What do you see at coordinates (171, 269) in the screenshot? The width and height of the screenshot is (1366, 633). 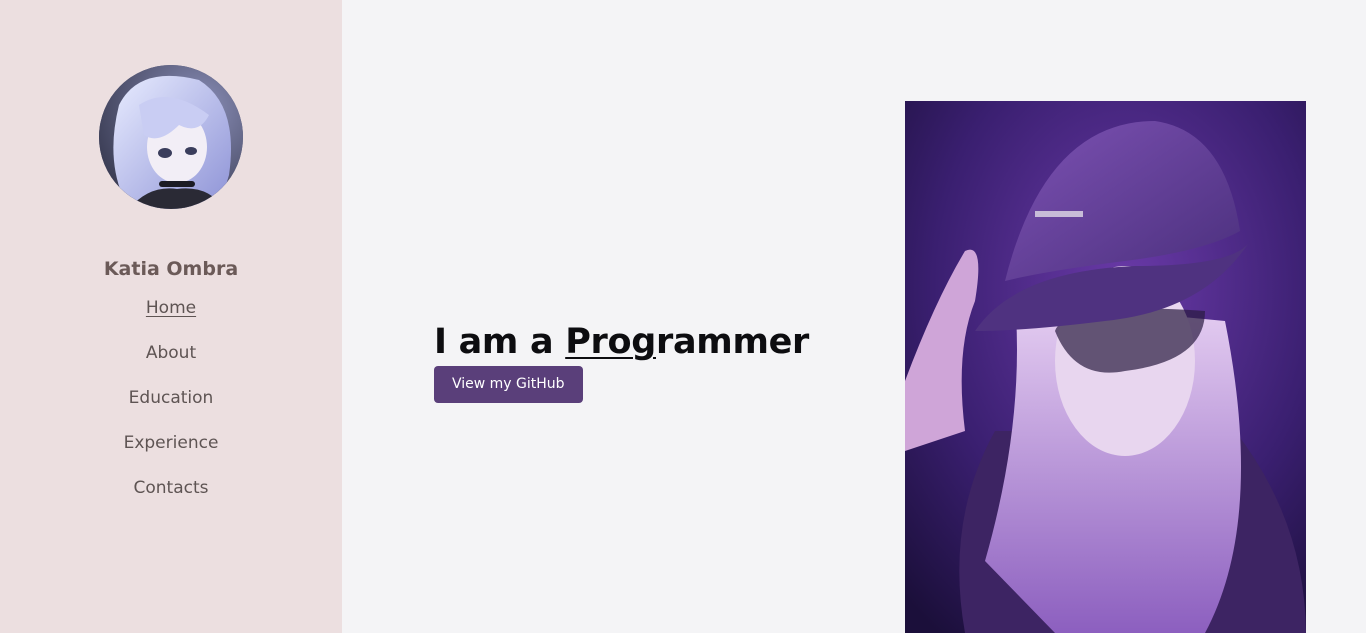 I see `user-name: Katia Ombra` at bounding box center [171, 269].